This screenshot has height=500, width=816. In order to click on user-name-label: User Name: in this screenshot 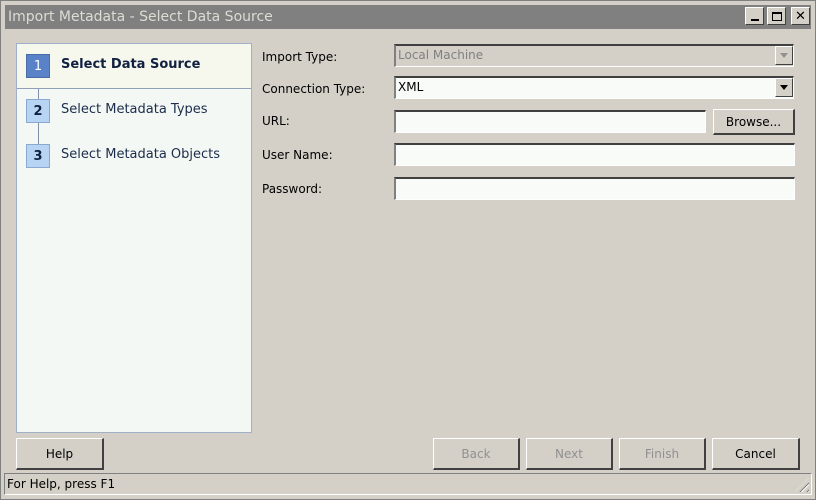, I will do `click(297, 155)`.